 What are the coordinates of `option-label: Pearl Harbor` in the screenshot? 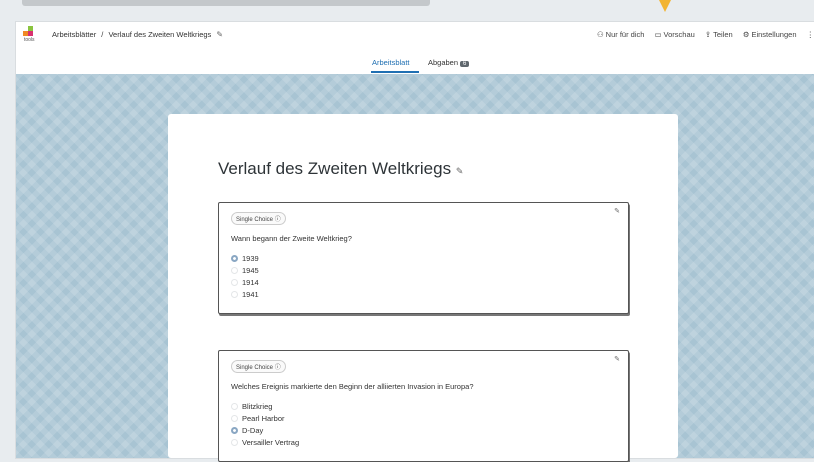 It's located at (263, 418).